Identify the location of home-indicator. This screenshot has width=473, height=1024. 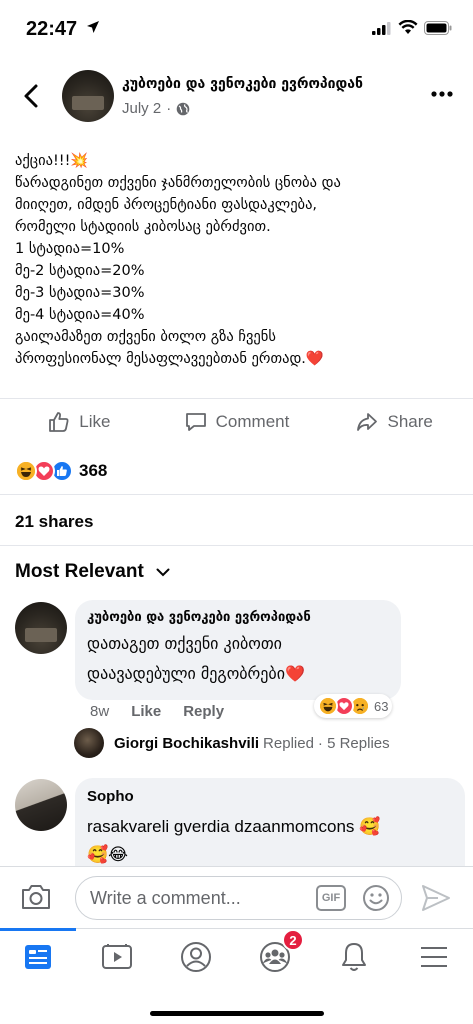
(237, 1013).